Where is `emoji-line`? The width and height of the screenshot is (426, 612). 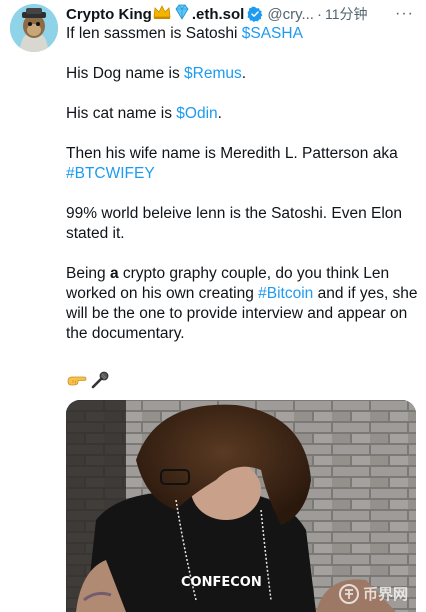
emoji-line is located at coordinates (88, 382).